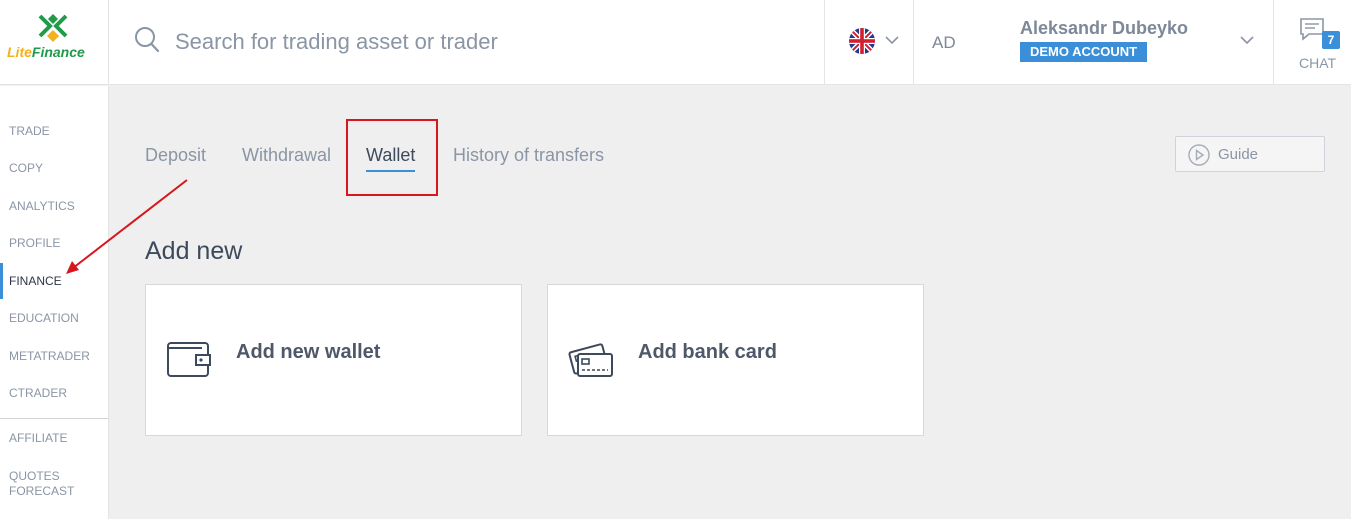 This screenshot has width=1351, height=519. I want to click on sidebar-item-trade: TRADE, so click(56, 131).